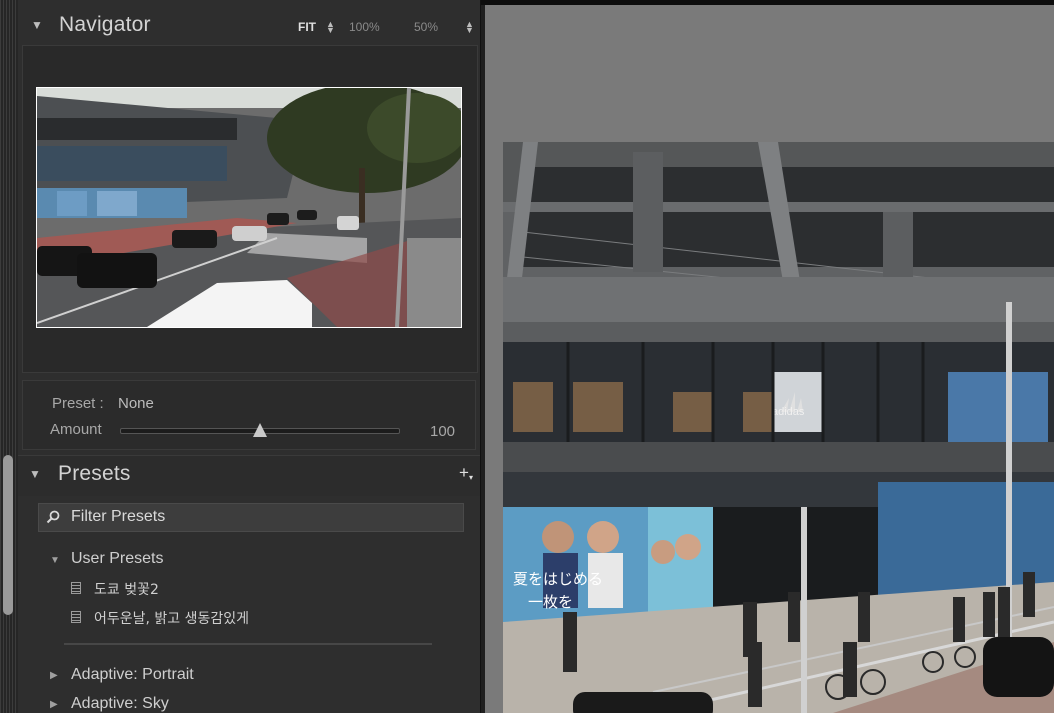  Describe the element at coordinates (260, 430) in the screenshot. I see `amount-slider-thumb` at that location.